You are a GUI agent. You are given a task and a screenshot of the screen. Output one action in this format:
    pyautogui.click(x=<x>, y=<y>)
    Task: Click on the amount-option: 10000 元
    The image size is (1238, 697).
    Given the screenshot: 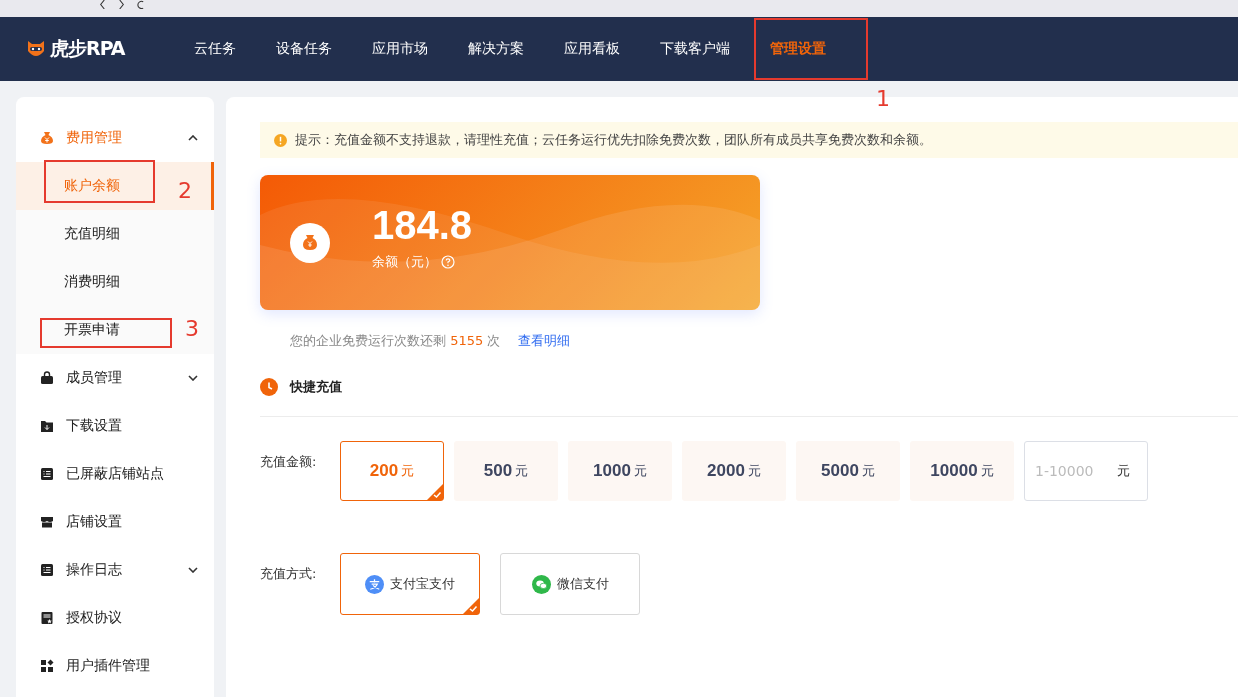 What is the action you would take?
    pyautogui.click(x=962, y=471)
    